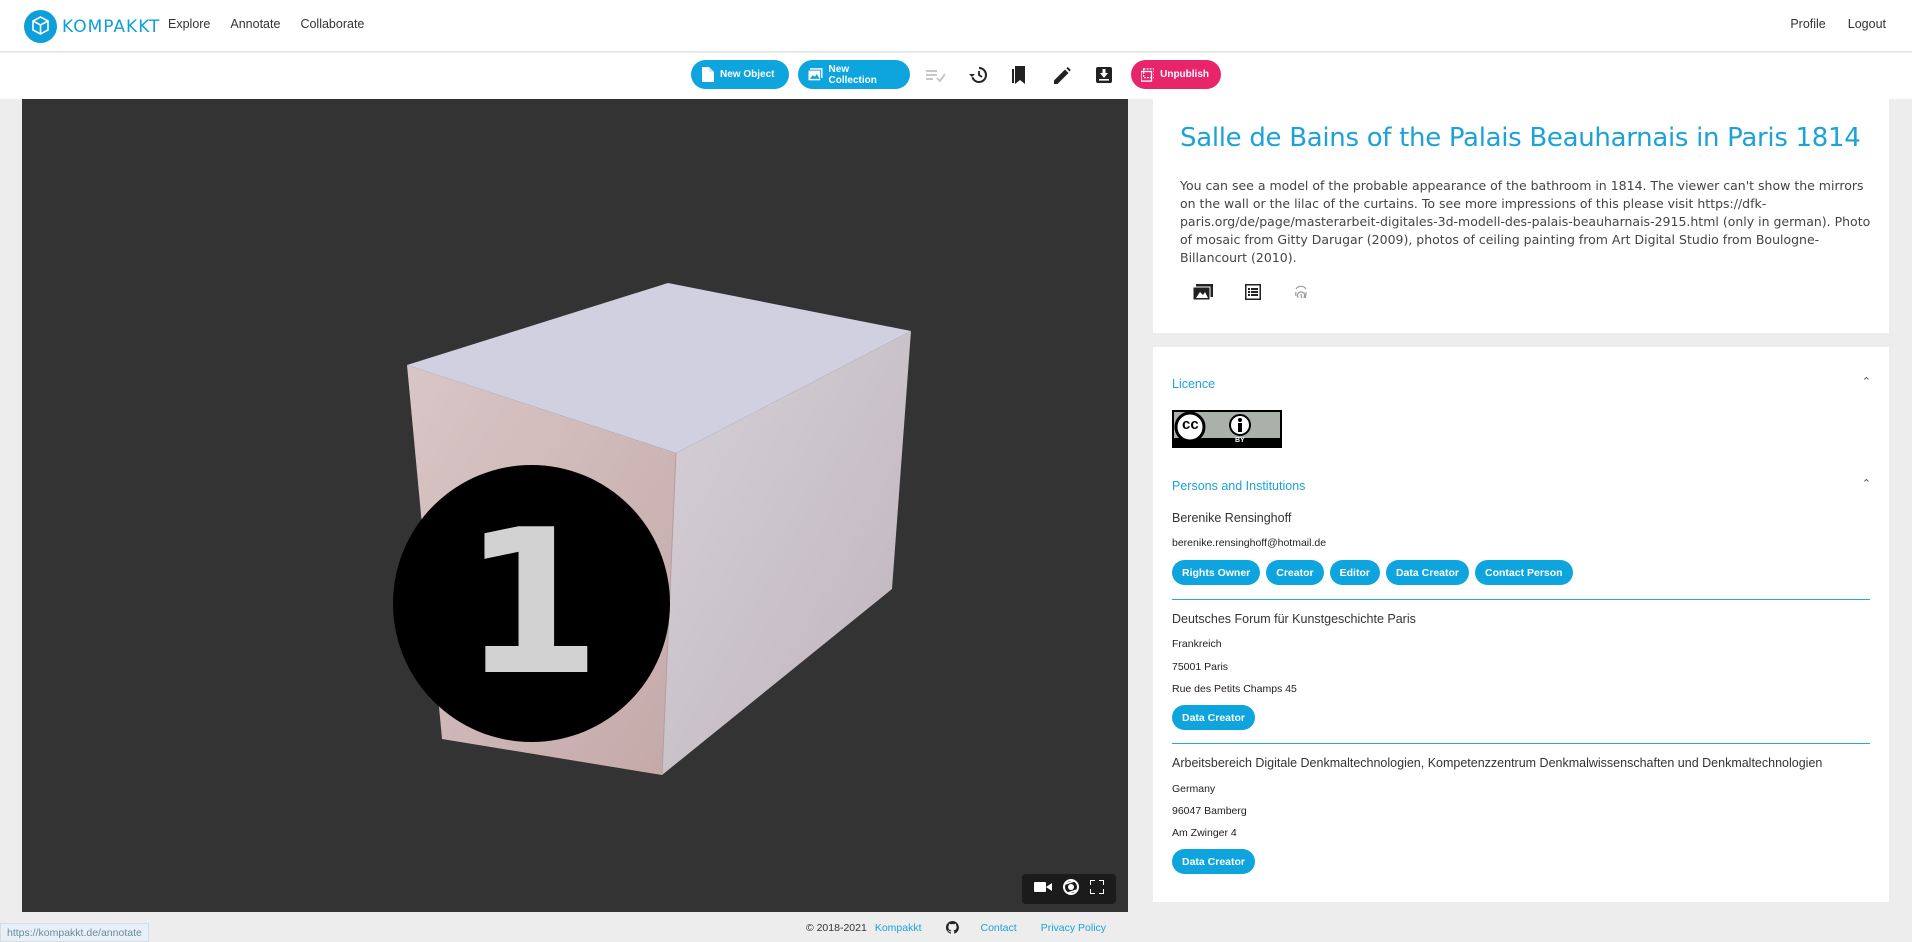 The image size is (1912, 942). I want to click on institution-city: 96047 Bamberg, so click(1209, 811).